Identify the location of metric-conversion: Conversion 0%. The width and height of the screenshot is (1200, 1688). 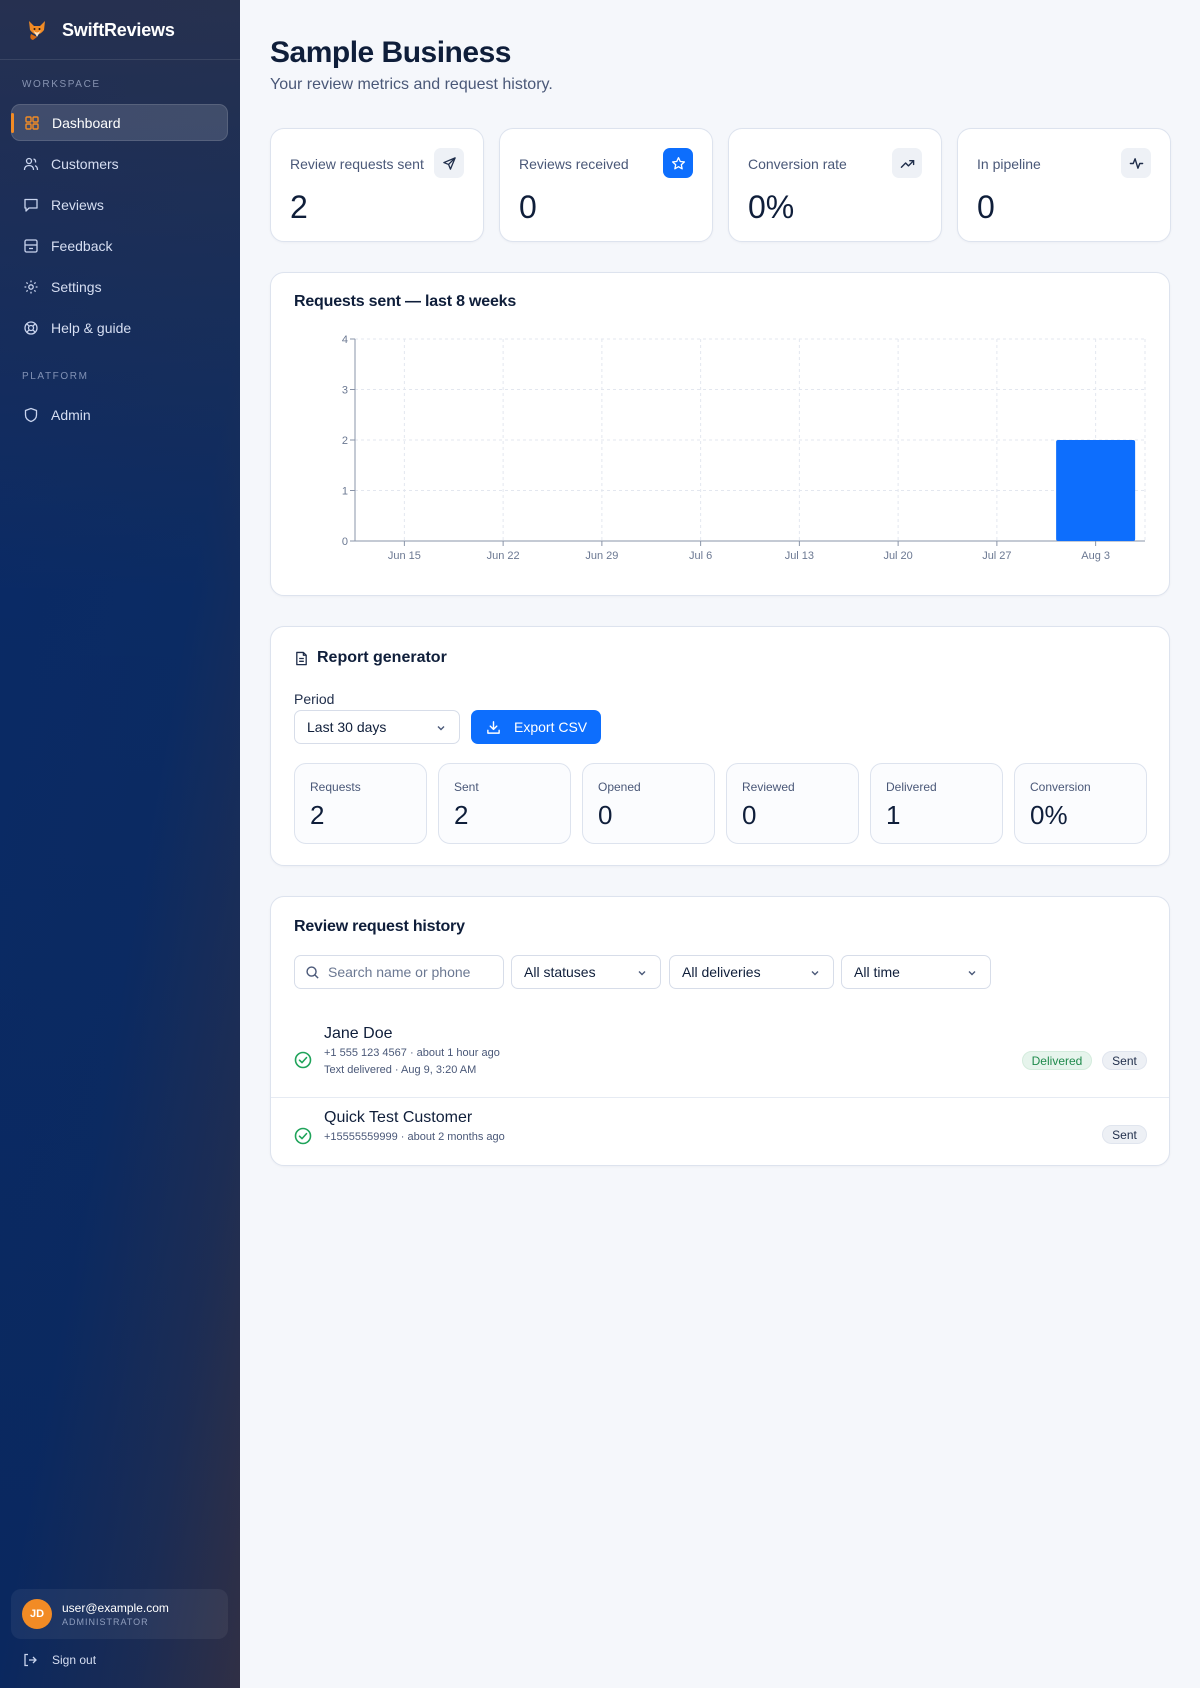
(1080, 803).